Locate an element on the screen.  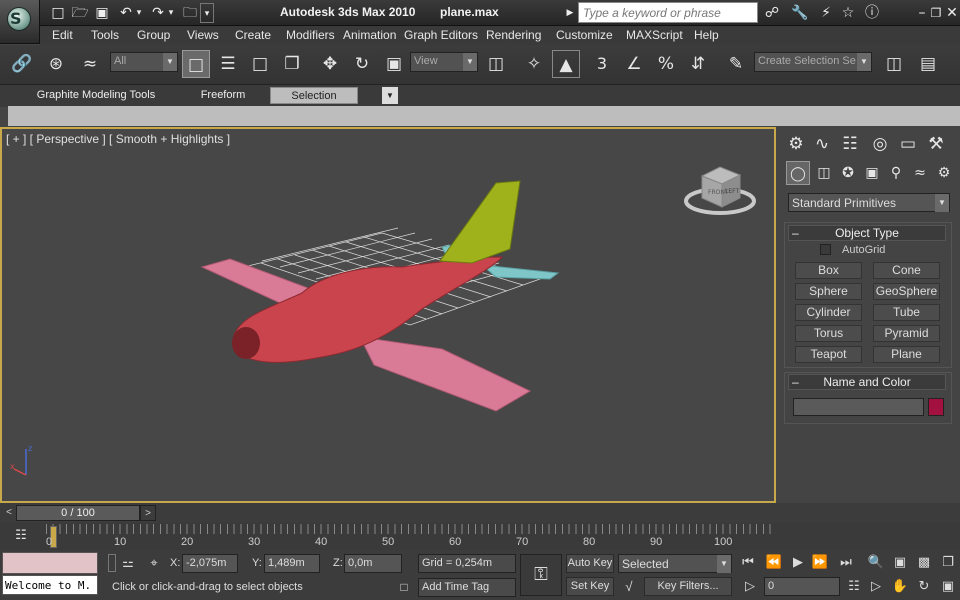
x-coordinate-field: -2,075m is located at coordinates (210, 563).